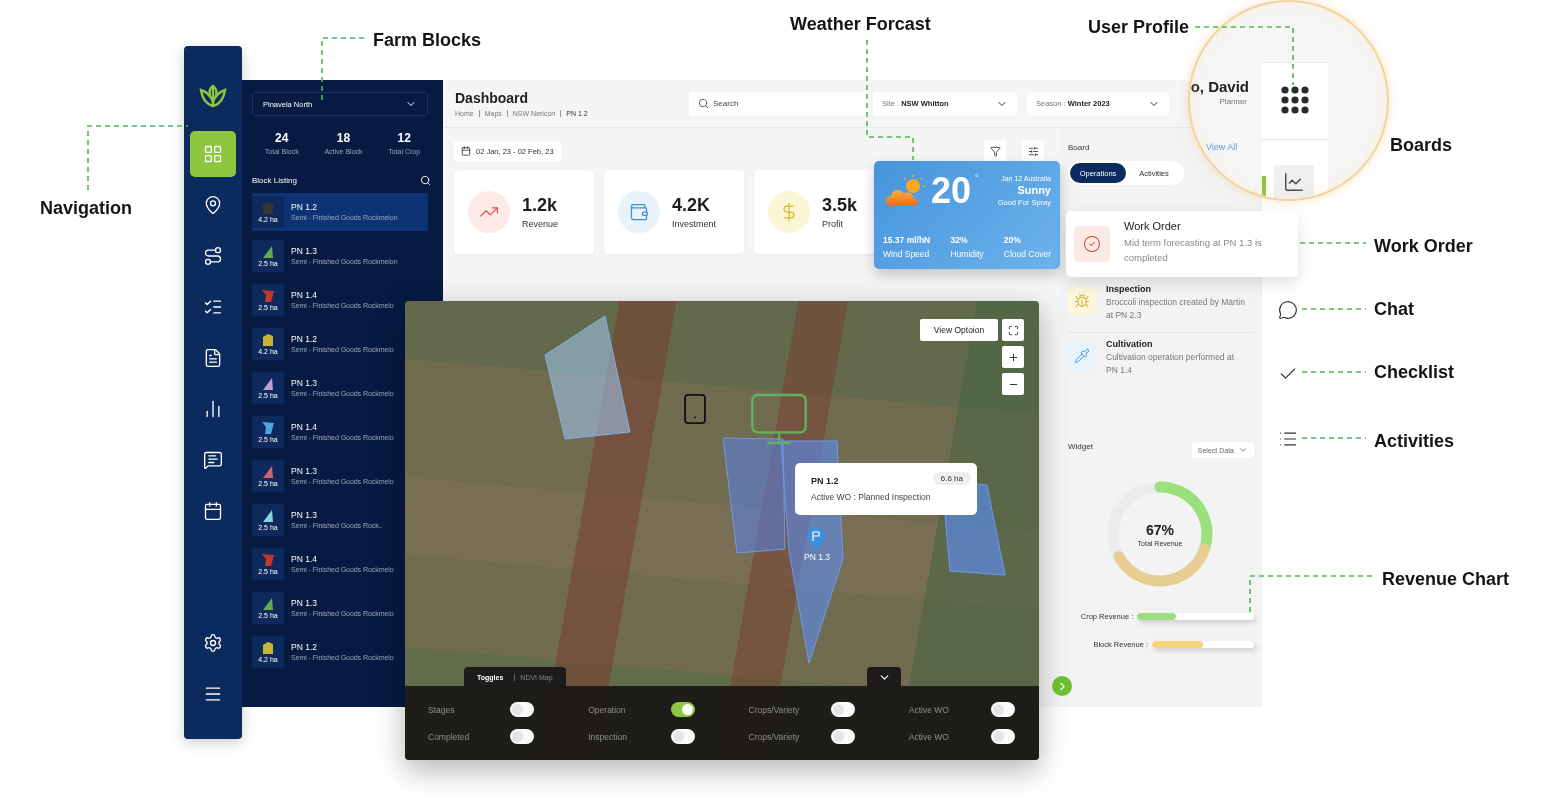 The width and height of the screenshot is (1568, 802). What do you see at coordinates (774, 736) in the screenshot?
I see `toggle-label: Crops/Variety` at bounding box center [774, 736].